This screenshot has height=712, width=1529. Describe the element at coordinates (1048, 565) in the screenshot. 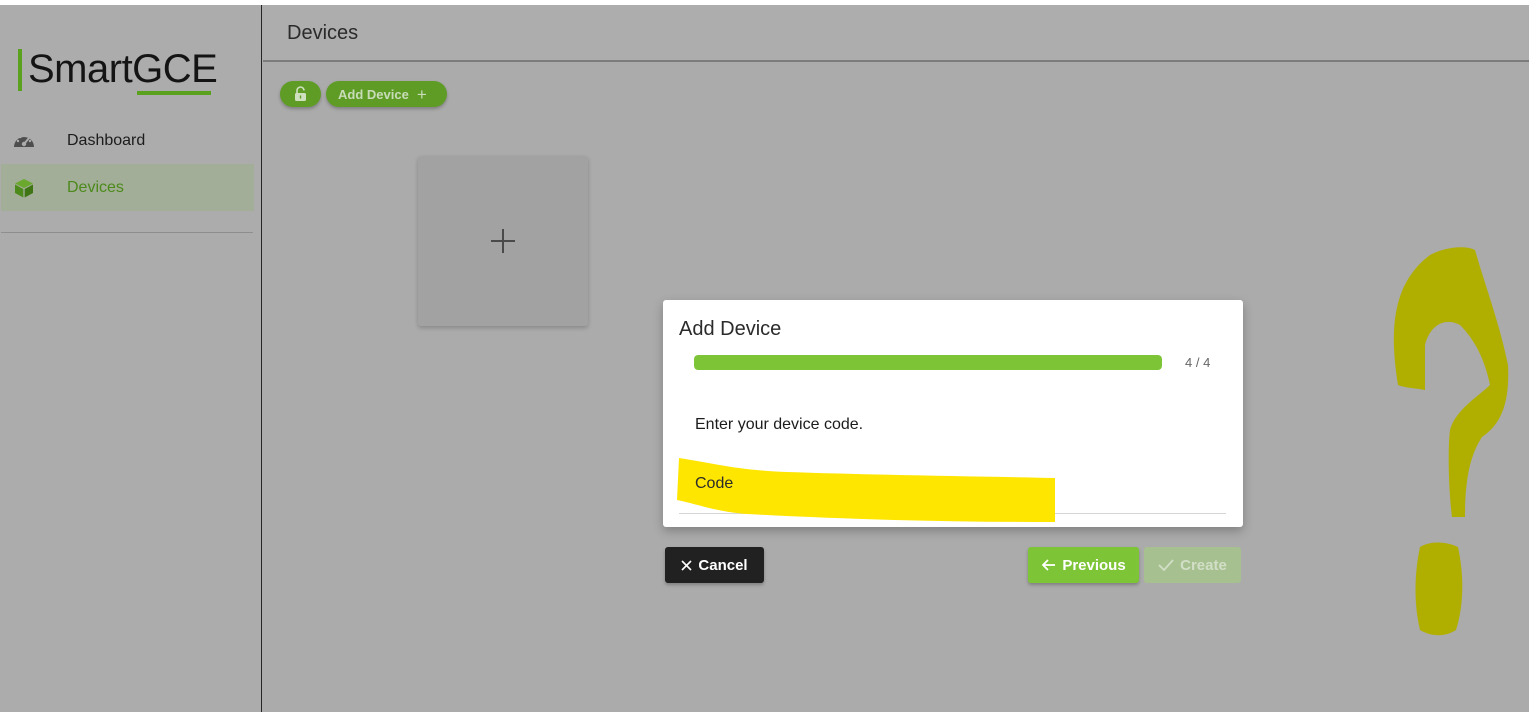

I see `arrow-left-icon` at that location.